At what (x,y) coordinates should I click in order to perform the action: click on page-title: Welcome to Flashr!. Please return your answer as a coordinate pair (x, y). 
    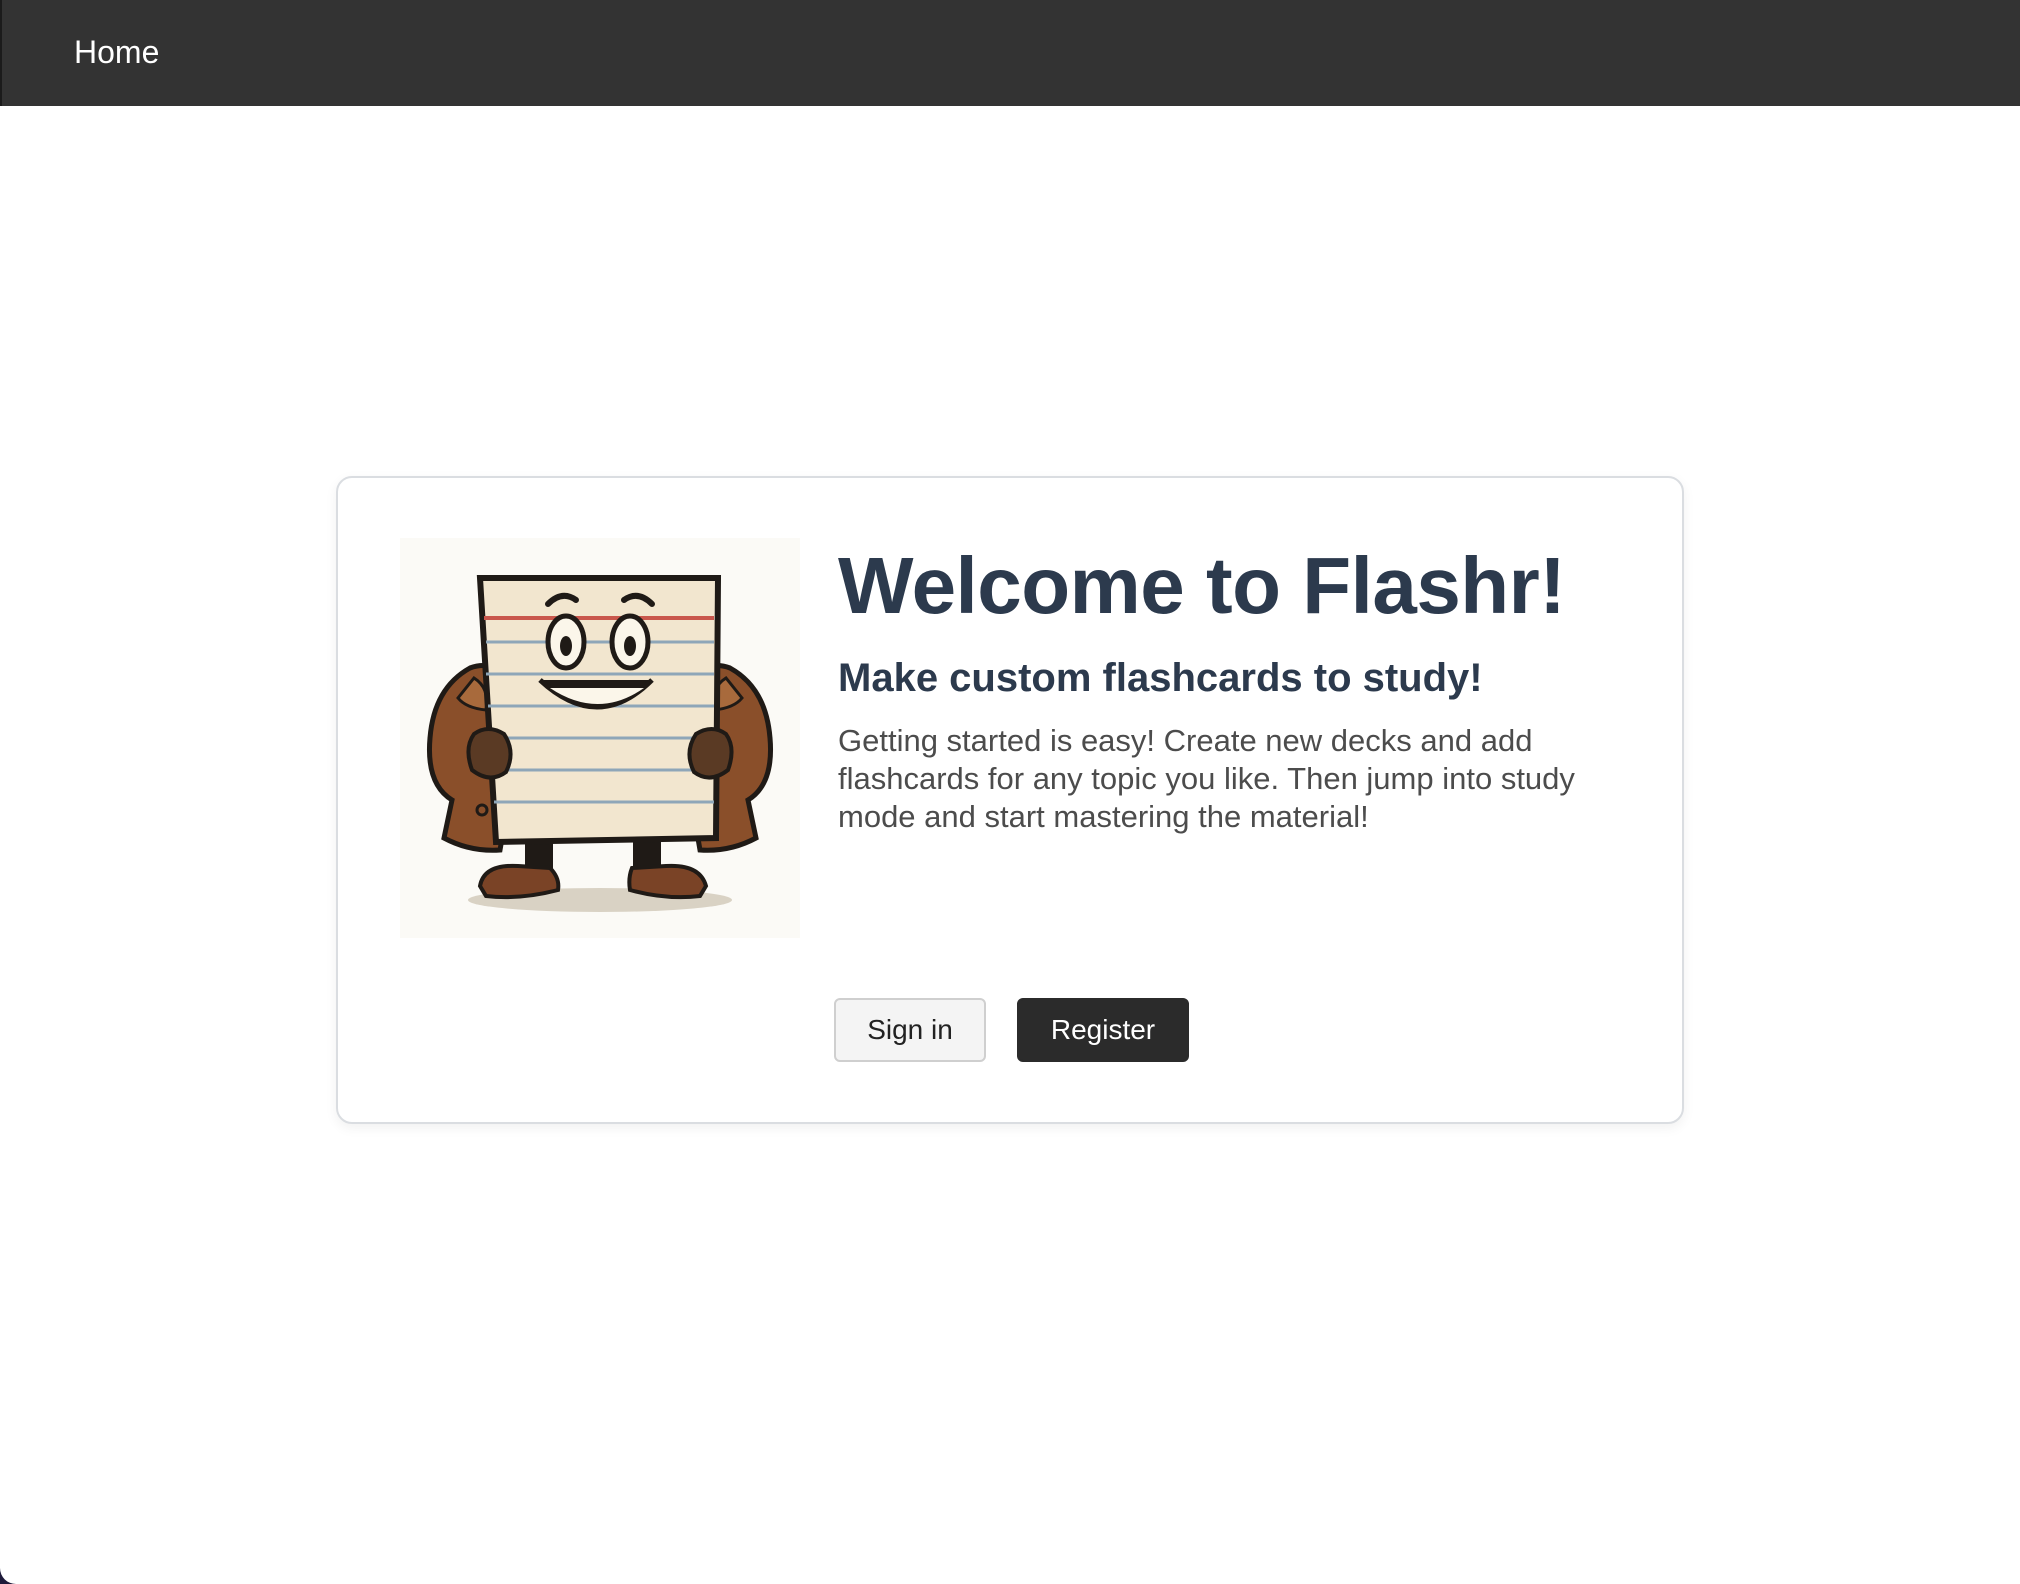
    Looking at the image, I should click on (1202, 585).